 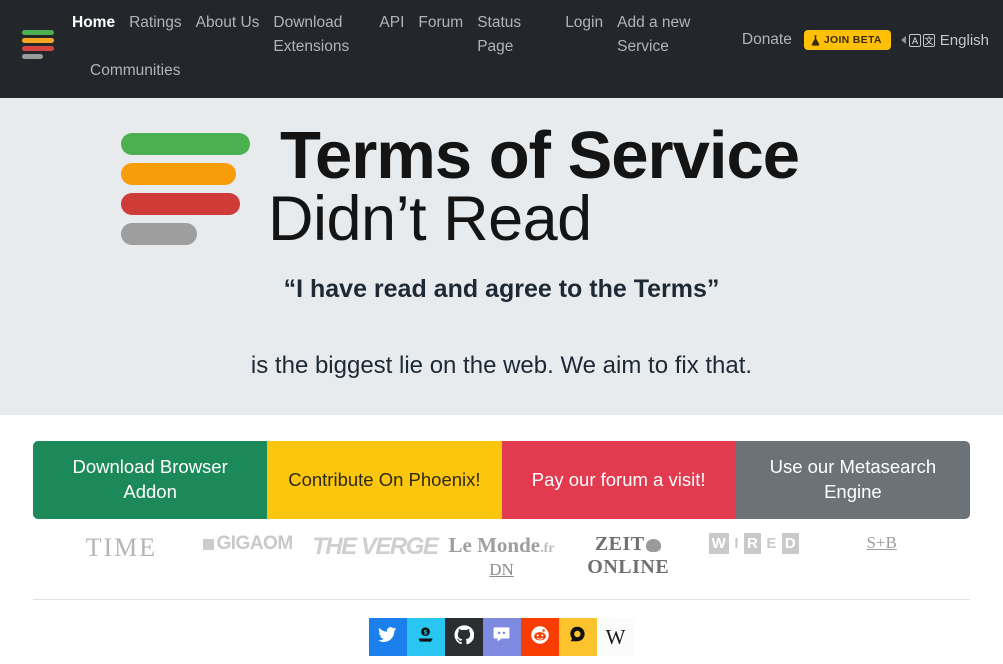 I want to click on social-link-open-collective: $, so click(x=425, y=637).